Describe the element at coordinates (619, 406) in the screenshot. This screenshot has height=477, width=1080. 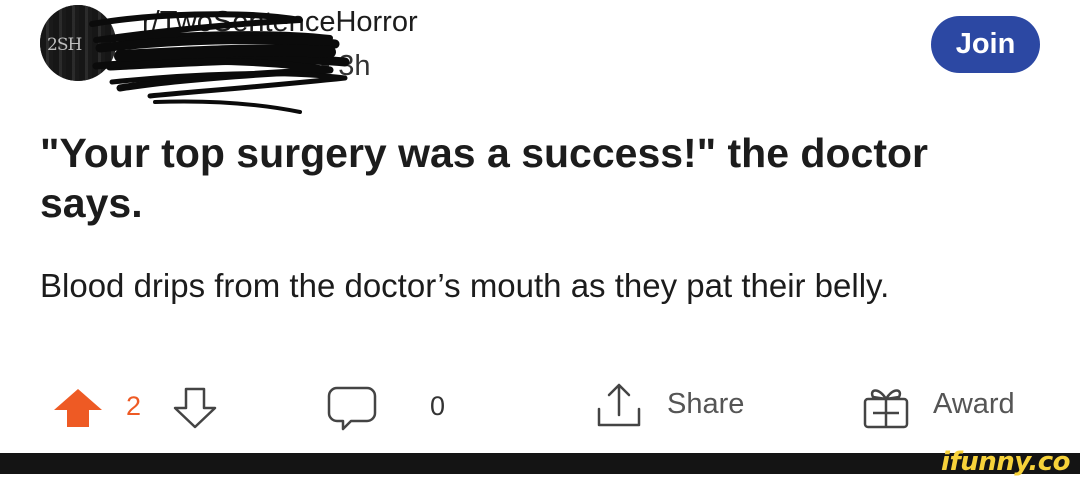
I see `share-icon` at that location.